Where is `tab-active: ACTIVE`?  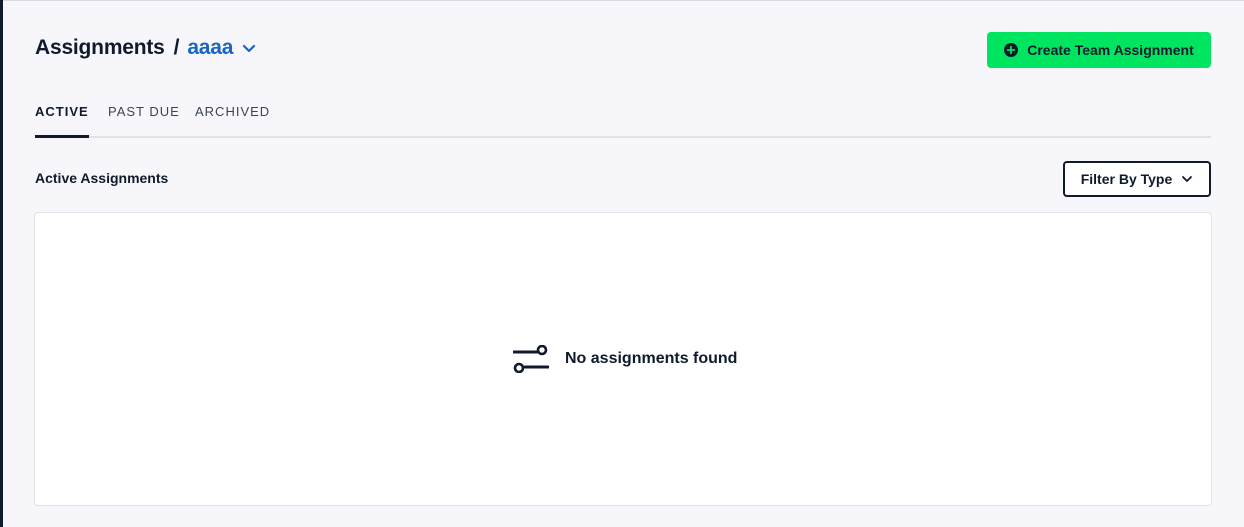 tab-active: ACTIVE is located at coordinates (62, 118).